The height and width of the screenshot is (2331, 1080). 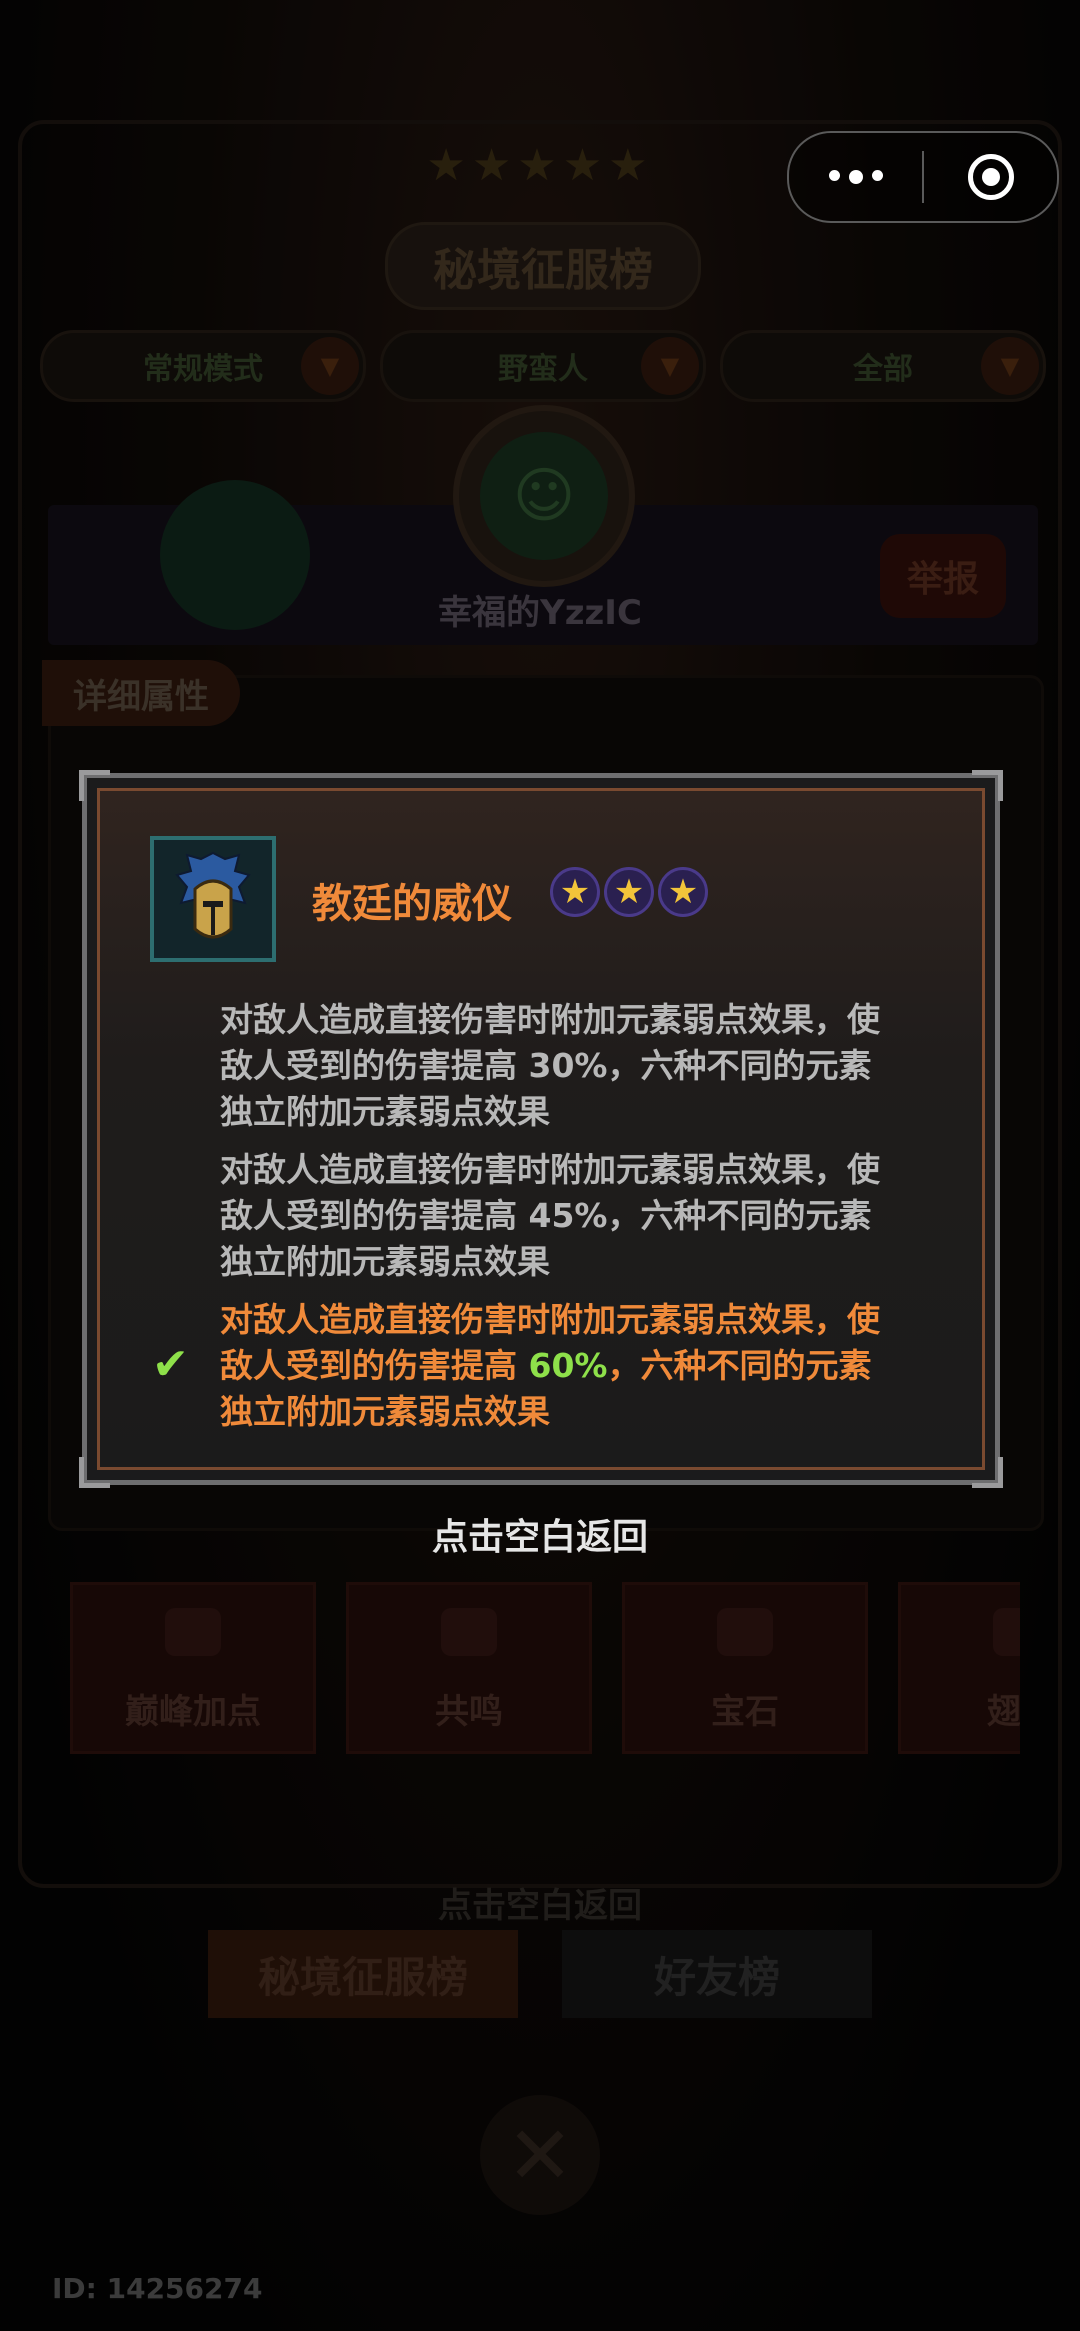 I want to click on effect-value: 60%, so click(x=568, y=1365).